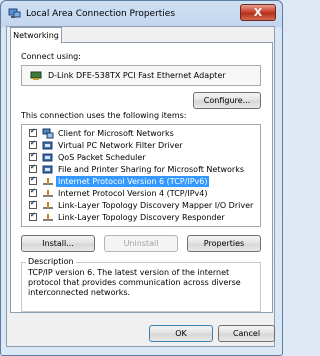 The image size is (320, 356). Describe the element at coordinates (133, 193) in the screenshot. I see `item-label: Internet Protocol Version 4 (TCP/IPv4)` at that location.